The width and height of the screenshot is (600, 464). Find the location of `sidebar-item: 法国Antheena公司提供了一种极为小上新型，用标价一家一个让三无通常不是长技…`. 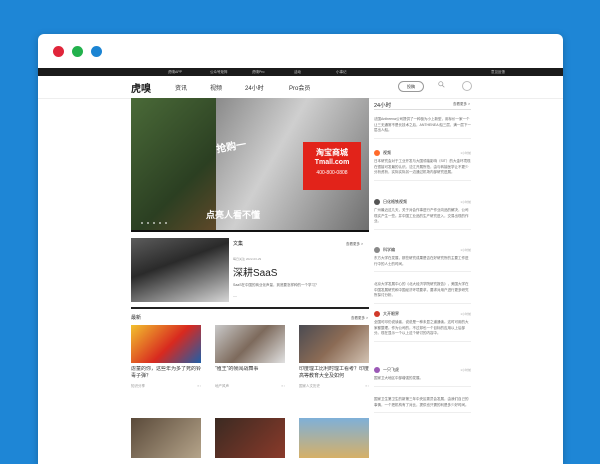

sidebar-item: 法国Antheena公司提供了一种极为小上新型，用标价一家一个让三无通常不是长技… is located at coordinates (422, 127).